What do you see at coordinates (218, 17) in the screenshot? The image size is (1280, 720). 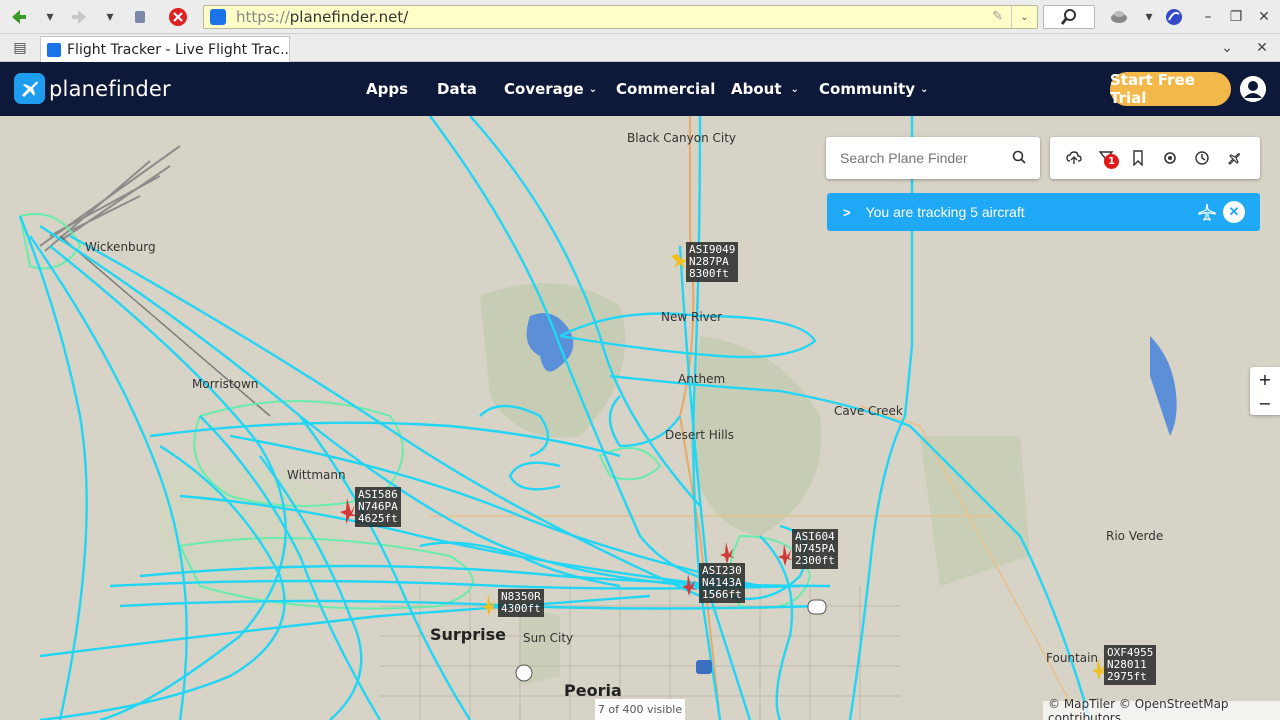 I see `site-favicon-icon` at bounding box center [218, 17].